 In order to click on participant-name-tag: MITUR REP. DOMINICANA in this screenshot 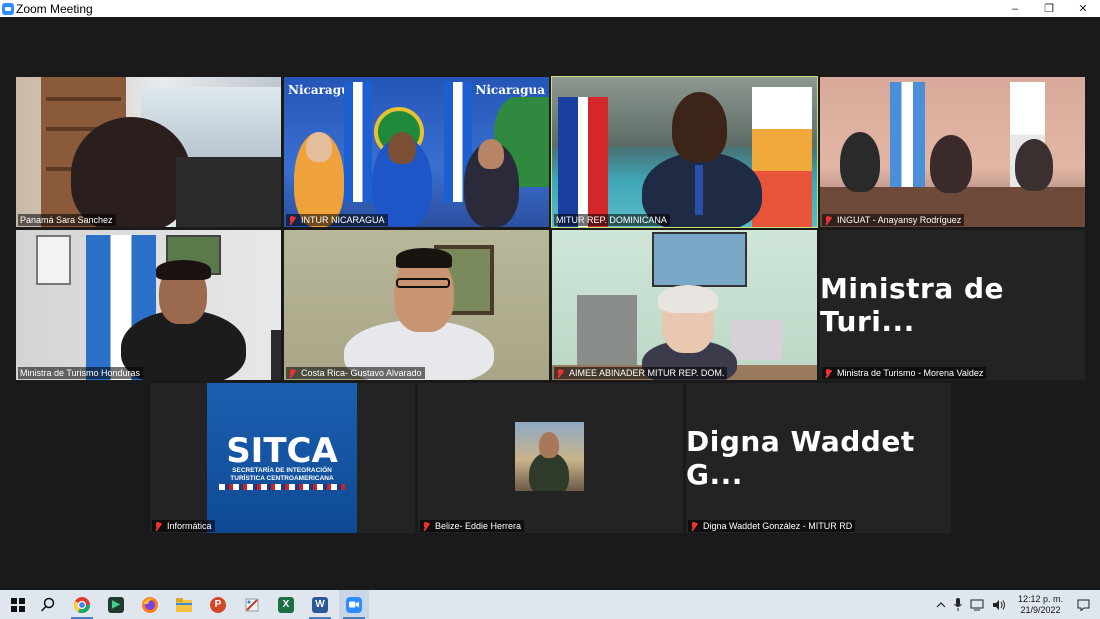, I will do `click(612, 220)`.